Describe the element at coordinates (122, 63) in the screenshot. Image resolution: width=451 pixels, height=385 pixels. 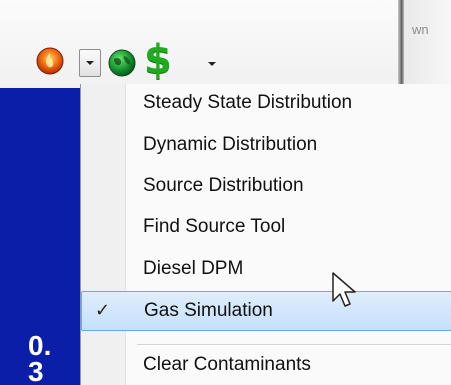
I see `globe-icon` at that location.